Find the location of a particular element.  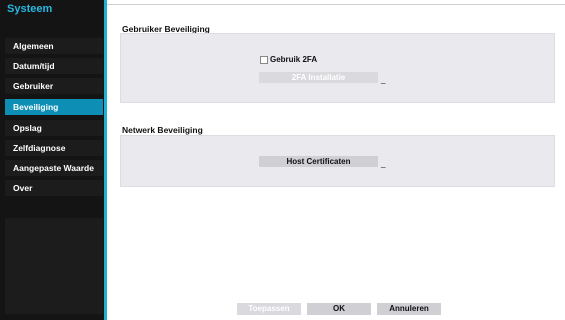

apply-button: Toepassen is located at coordinates (269, 309).